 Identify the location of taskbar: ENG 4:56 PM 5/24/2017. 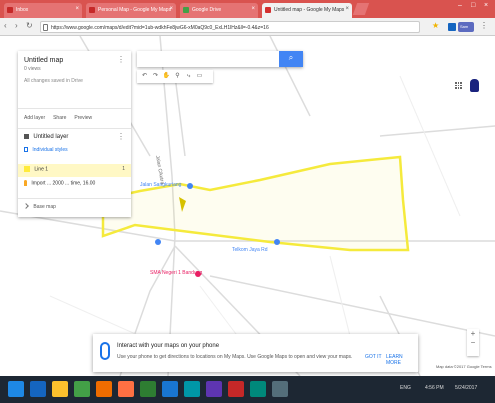
(247, 389).